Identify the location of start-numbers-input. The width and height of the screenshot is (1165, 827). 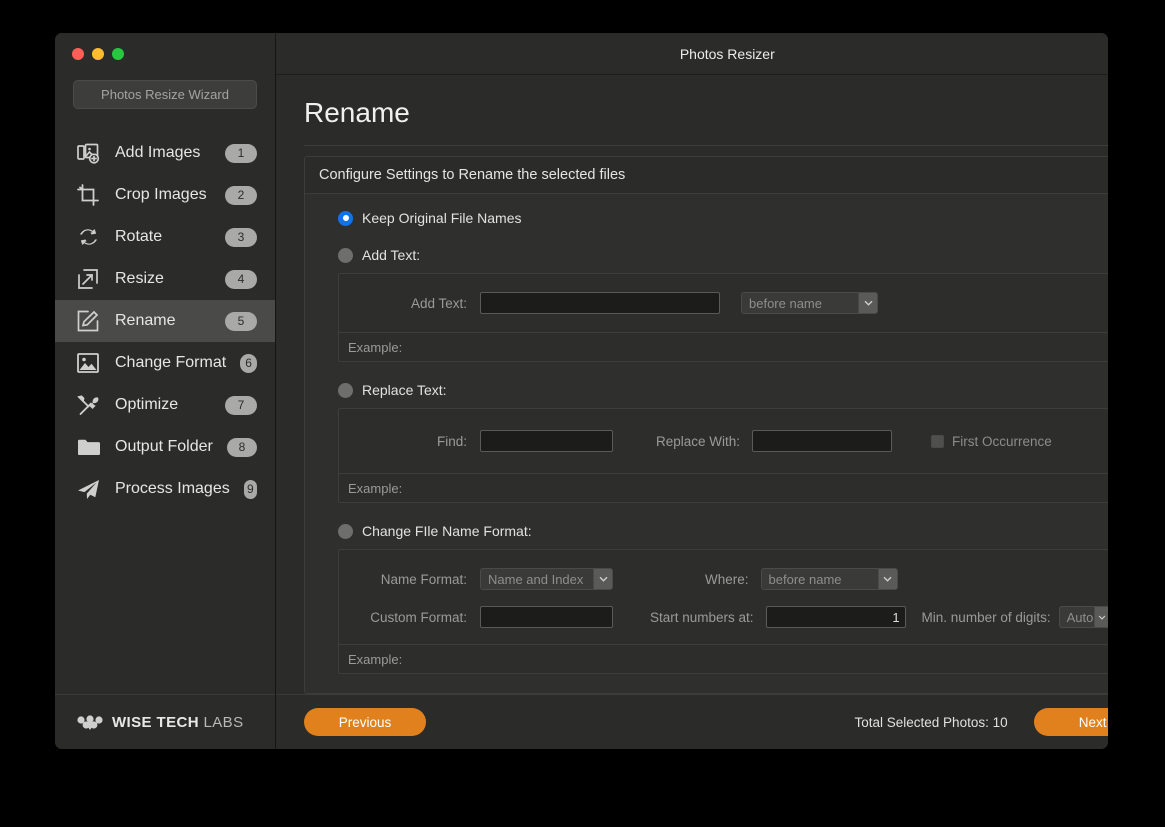
(835, 617).